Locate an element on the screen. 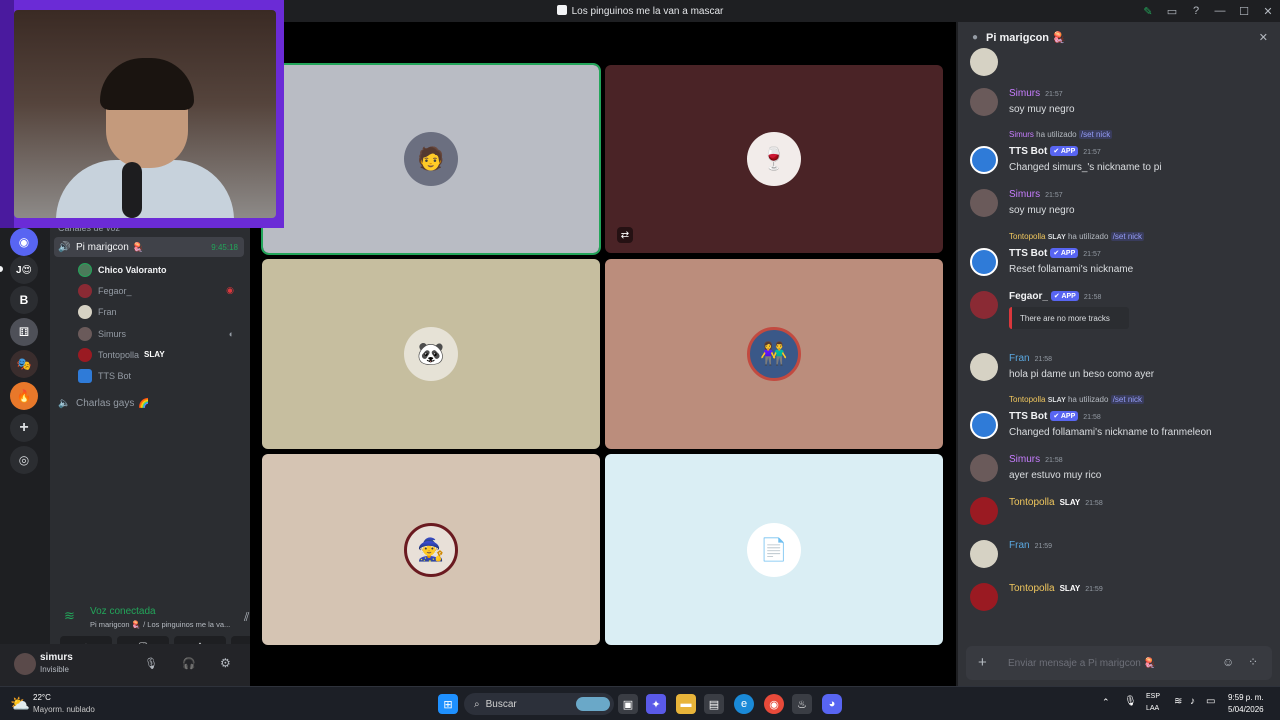 This screenshot has width=1280, height=720. participant-tile: 🧙 is located at coordinates (431, 549).